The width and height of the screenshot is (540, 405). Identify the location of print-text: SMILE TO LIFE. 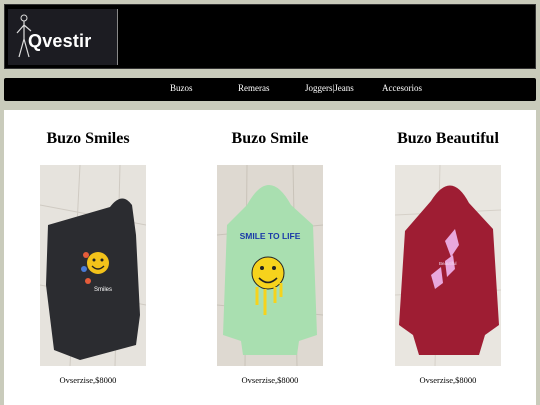
(270, 236).